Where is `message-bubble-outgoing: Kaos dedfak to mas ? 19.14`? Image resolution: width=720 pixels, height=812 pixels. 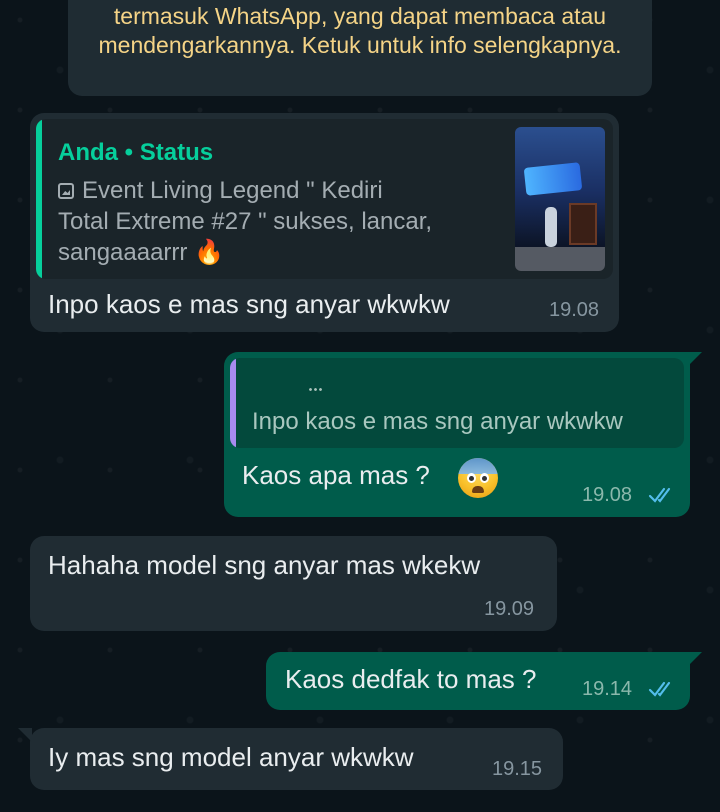
message-bubble-outgoing: Kaos dedfak to mas ? 19.14 is located at coordinates (484, 681).